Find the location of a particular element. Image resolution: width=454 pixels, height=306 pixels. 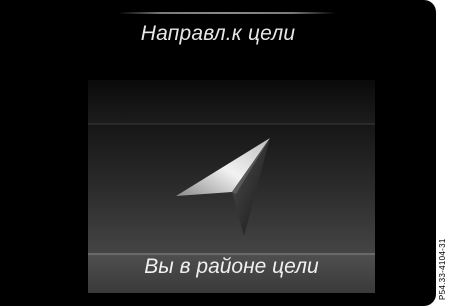

screen-title: Направл.к цели is located at coordinates (218, 33).